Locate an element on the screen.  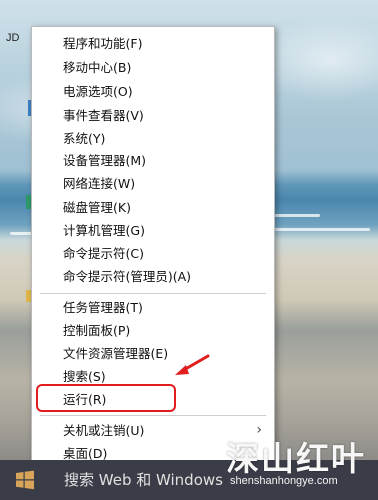
menu-item-label: 电源选项(O) is located at coordinates (98, 91).